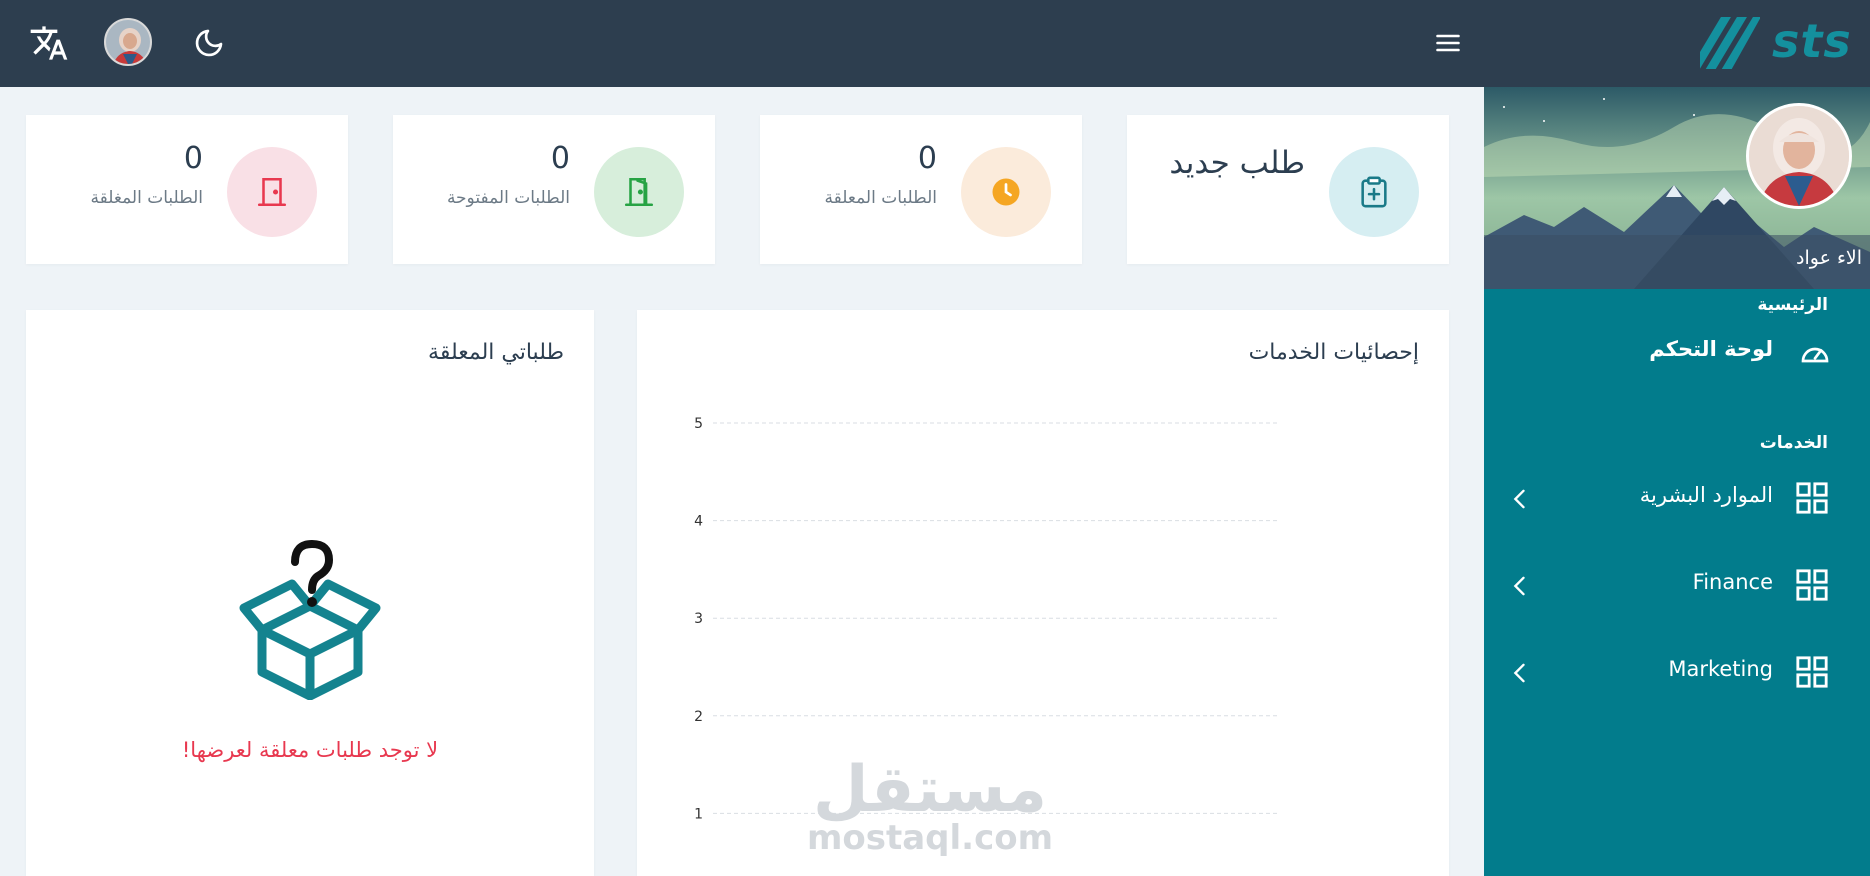  Describe the element at coordinates (1720, 669) in the screenshot. I see `sidebar-item-label: Marketing` at that location.